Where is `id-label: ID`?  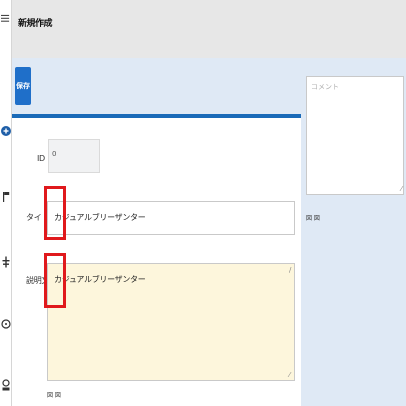
id-label: ID is located at coordinates (41, 158).